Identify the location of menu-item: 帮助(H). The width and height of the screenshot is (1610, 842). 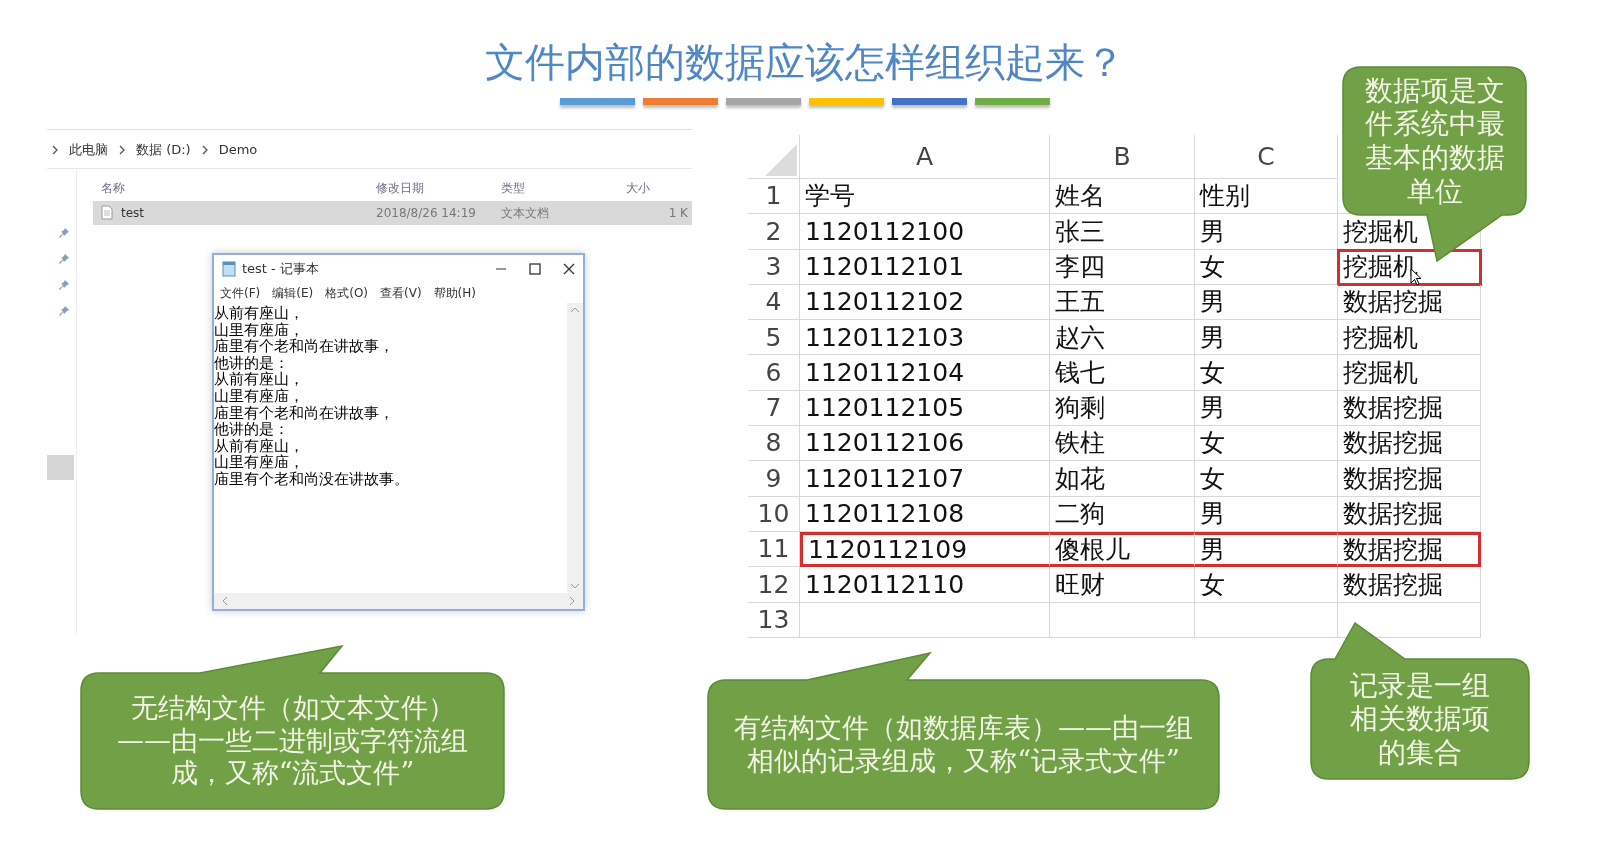
(454, 293).